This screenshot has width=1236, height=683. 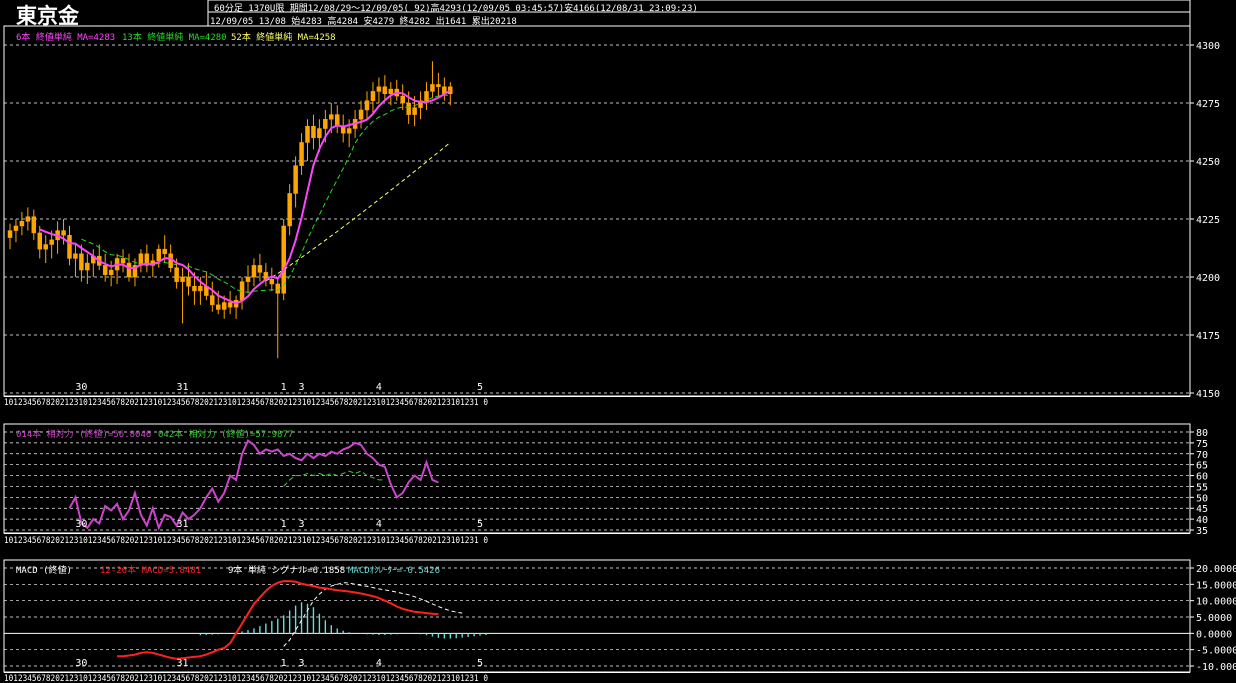 I want to click on legend-signal: 9本 単純 シグナル=6.1858, so click(x=287, y=571).